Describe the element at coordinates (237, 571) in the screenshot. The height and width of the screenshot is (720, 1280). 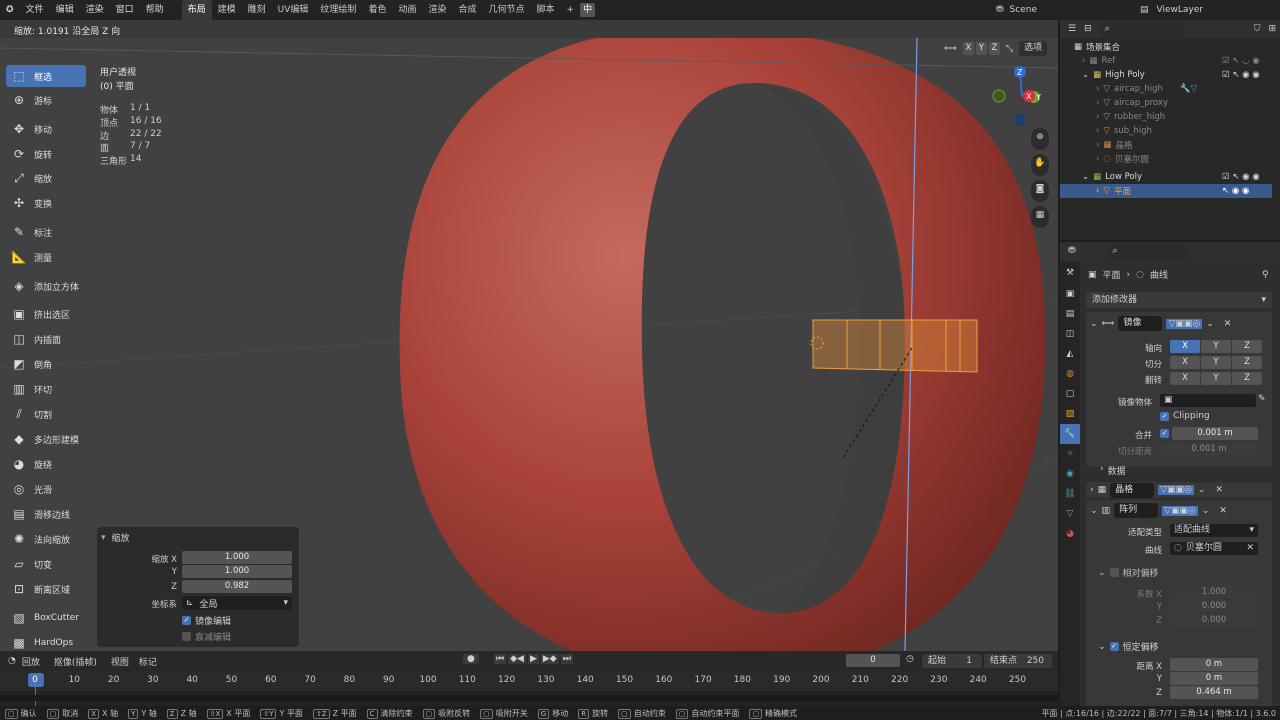
I see `scale-y-field: 1.000` at that location.